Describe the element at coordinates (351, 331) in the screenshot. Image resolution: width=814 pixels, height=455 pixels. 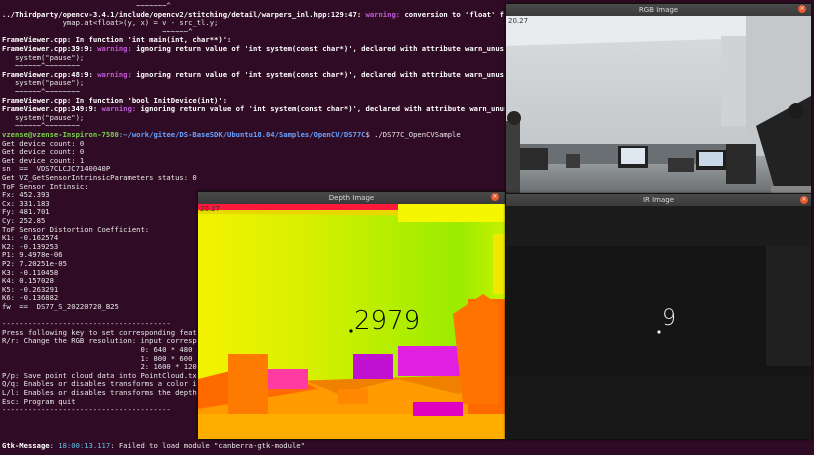
I see `depth-probe-point` at that location.